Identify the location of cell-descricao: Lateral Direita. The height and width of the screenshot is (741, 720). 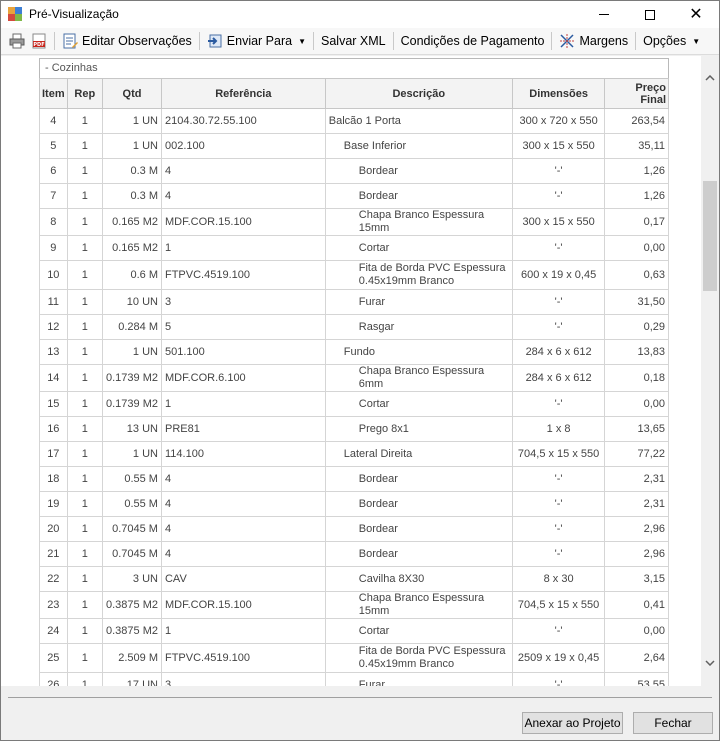
(418, 454).